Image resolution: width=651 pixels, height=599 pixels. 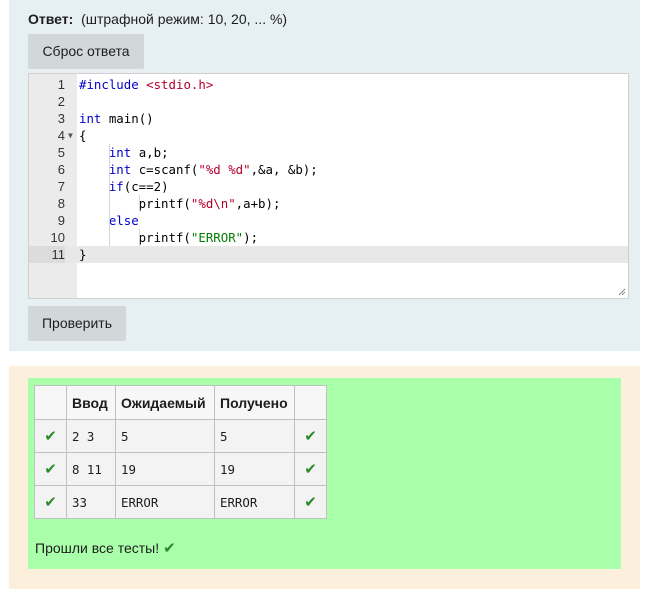 I want to click on line-number: 3, so click(x=61, y=118).